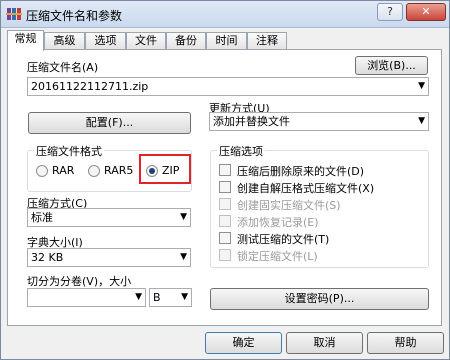 This screenshot has height=360, width=450. I want to click on close-button: ✕, so click(426, 12).